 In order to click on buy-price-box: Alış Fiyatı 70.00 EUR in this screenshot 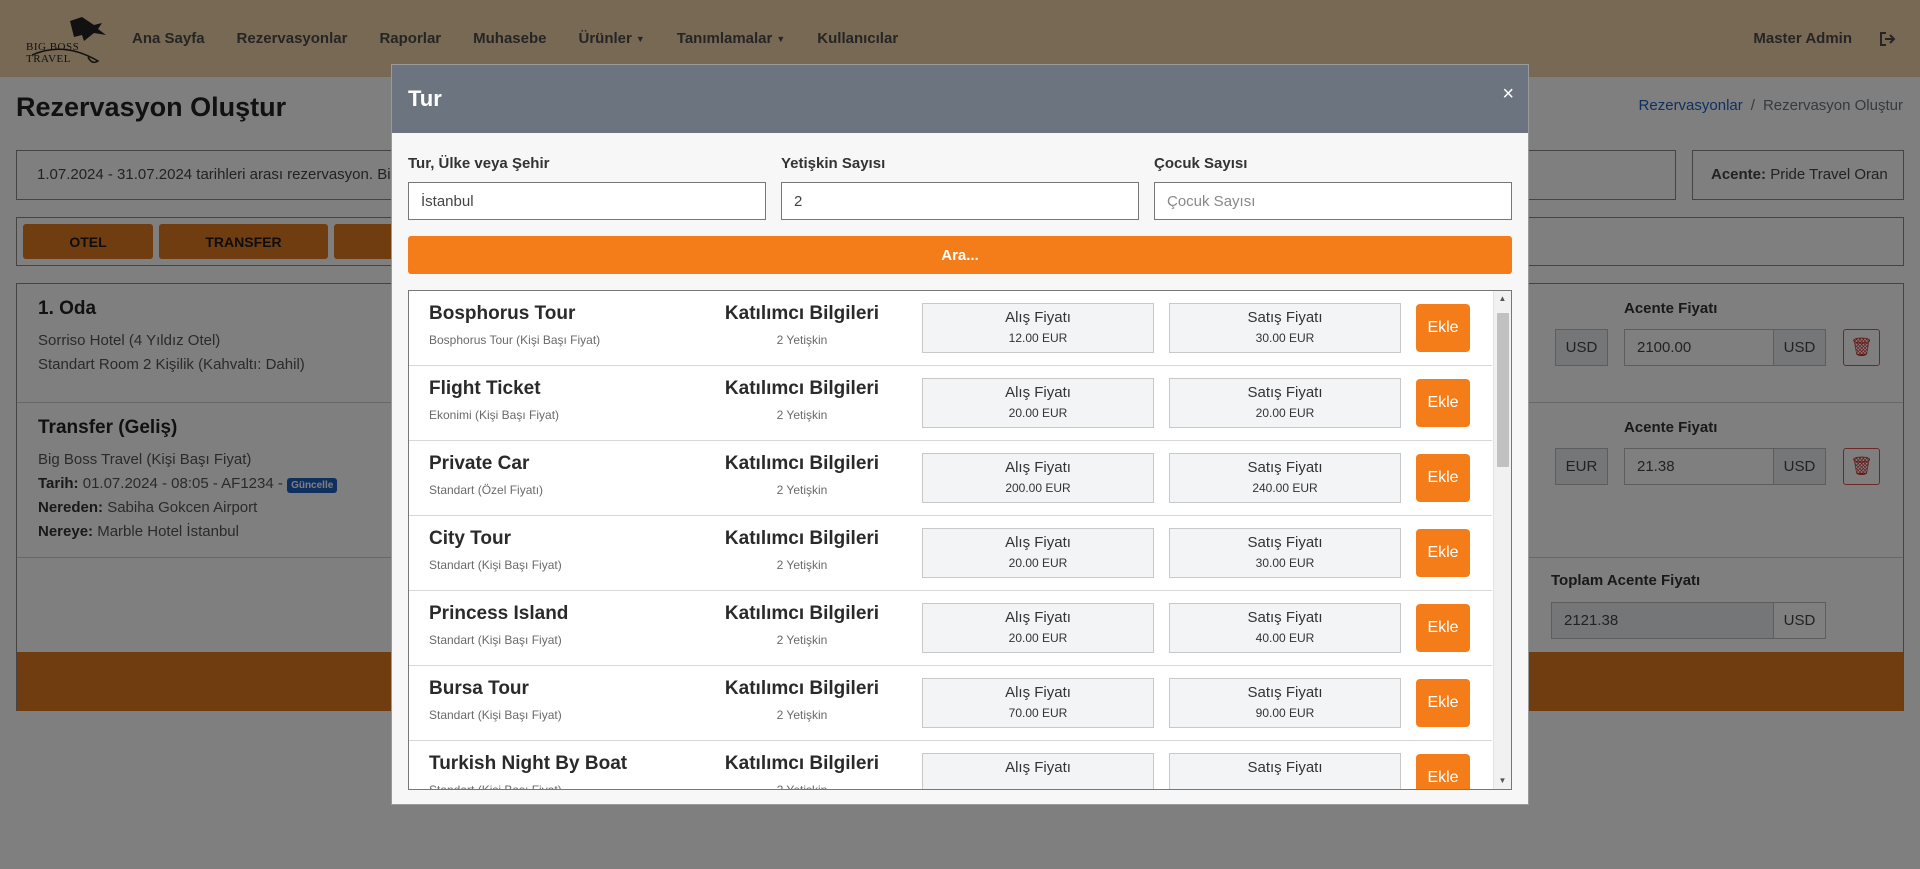, I will do `click(1038, 703)`.